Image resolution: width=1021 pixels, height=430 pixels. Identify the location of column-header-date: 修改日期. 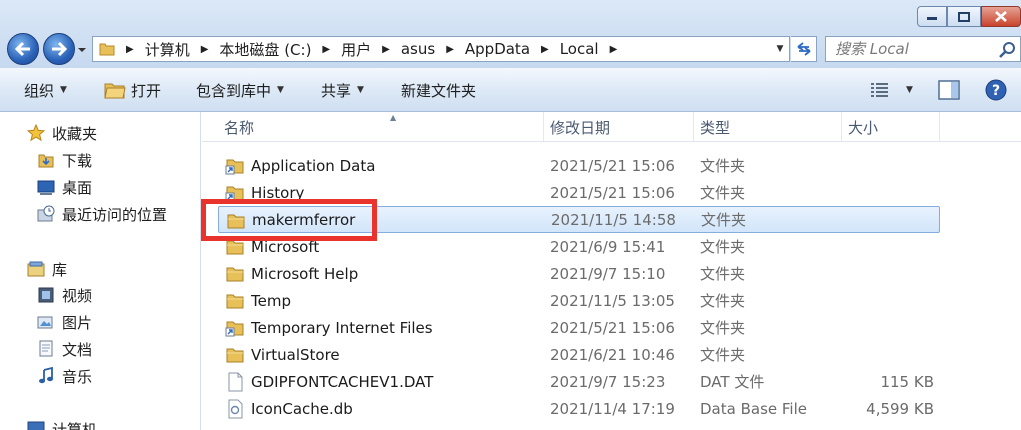
(619, 127).